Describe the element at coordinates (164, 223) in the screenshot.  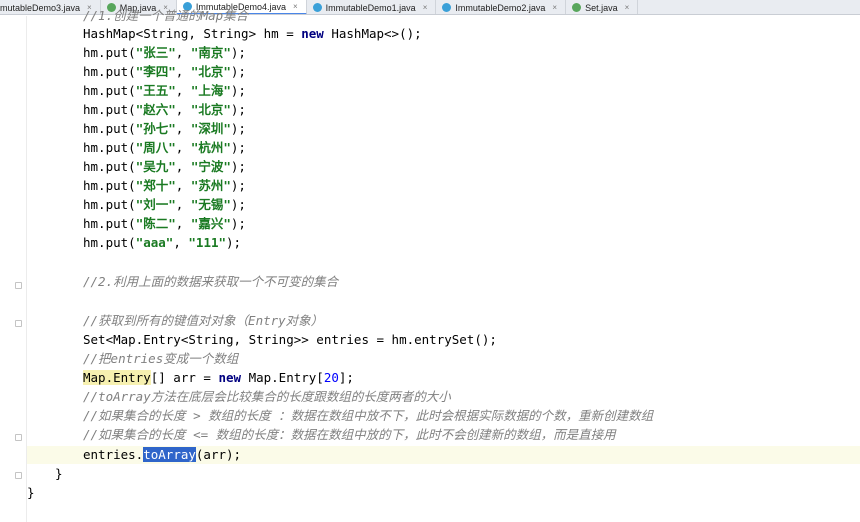
I see `code-line: hm.put("陈二", "嘉兴");` at that location.